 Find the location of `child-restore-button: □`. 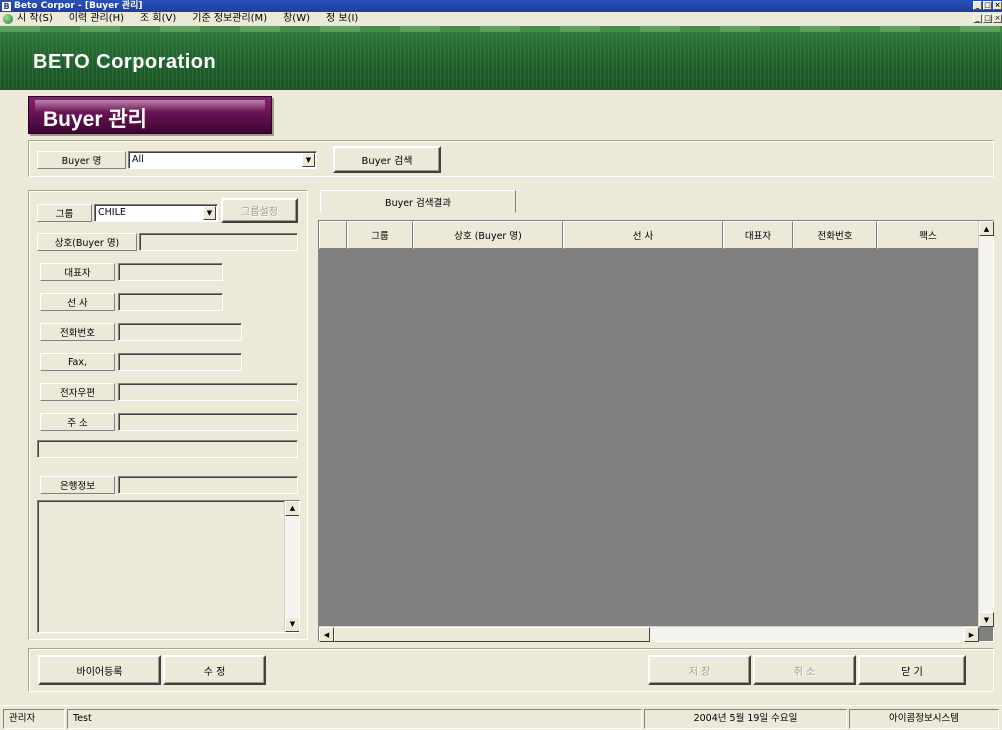

child-restore-button: □ is located at coordinates (987, 18).